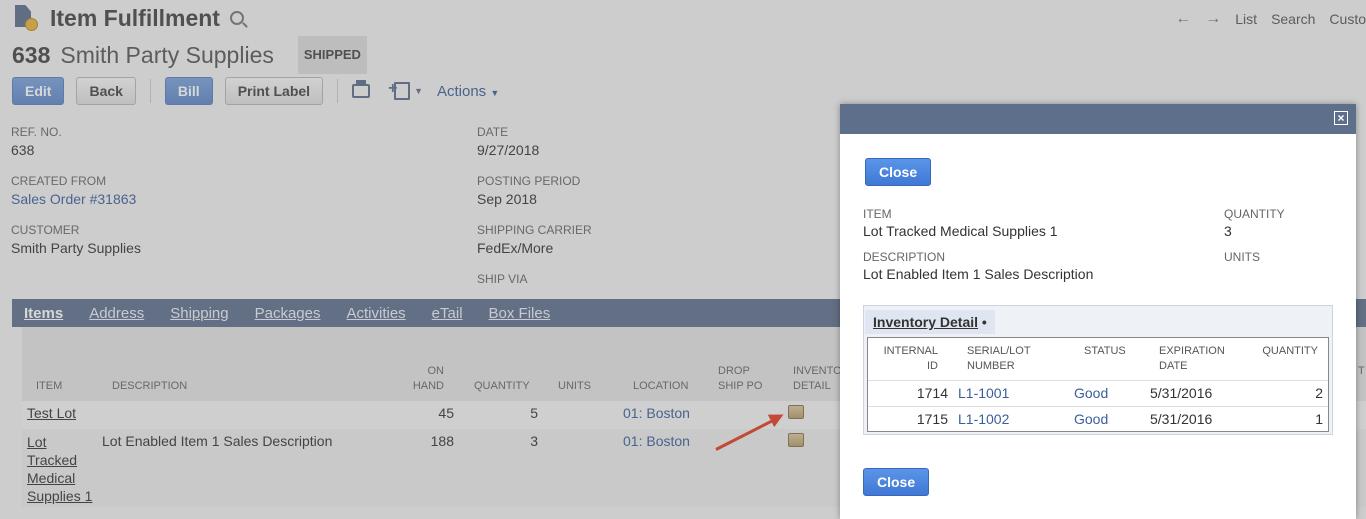  What do you see at coordinates (983, 419) in the screenshot?
I see `serial-lot-link: L1-1002` at bounding box center [983, 419].